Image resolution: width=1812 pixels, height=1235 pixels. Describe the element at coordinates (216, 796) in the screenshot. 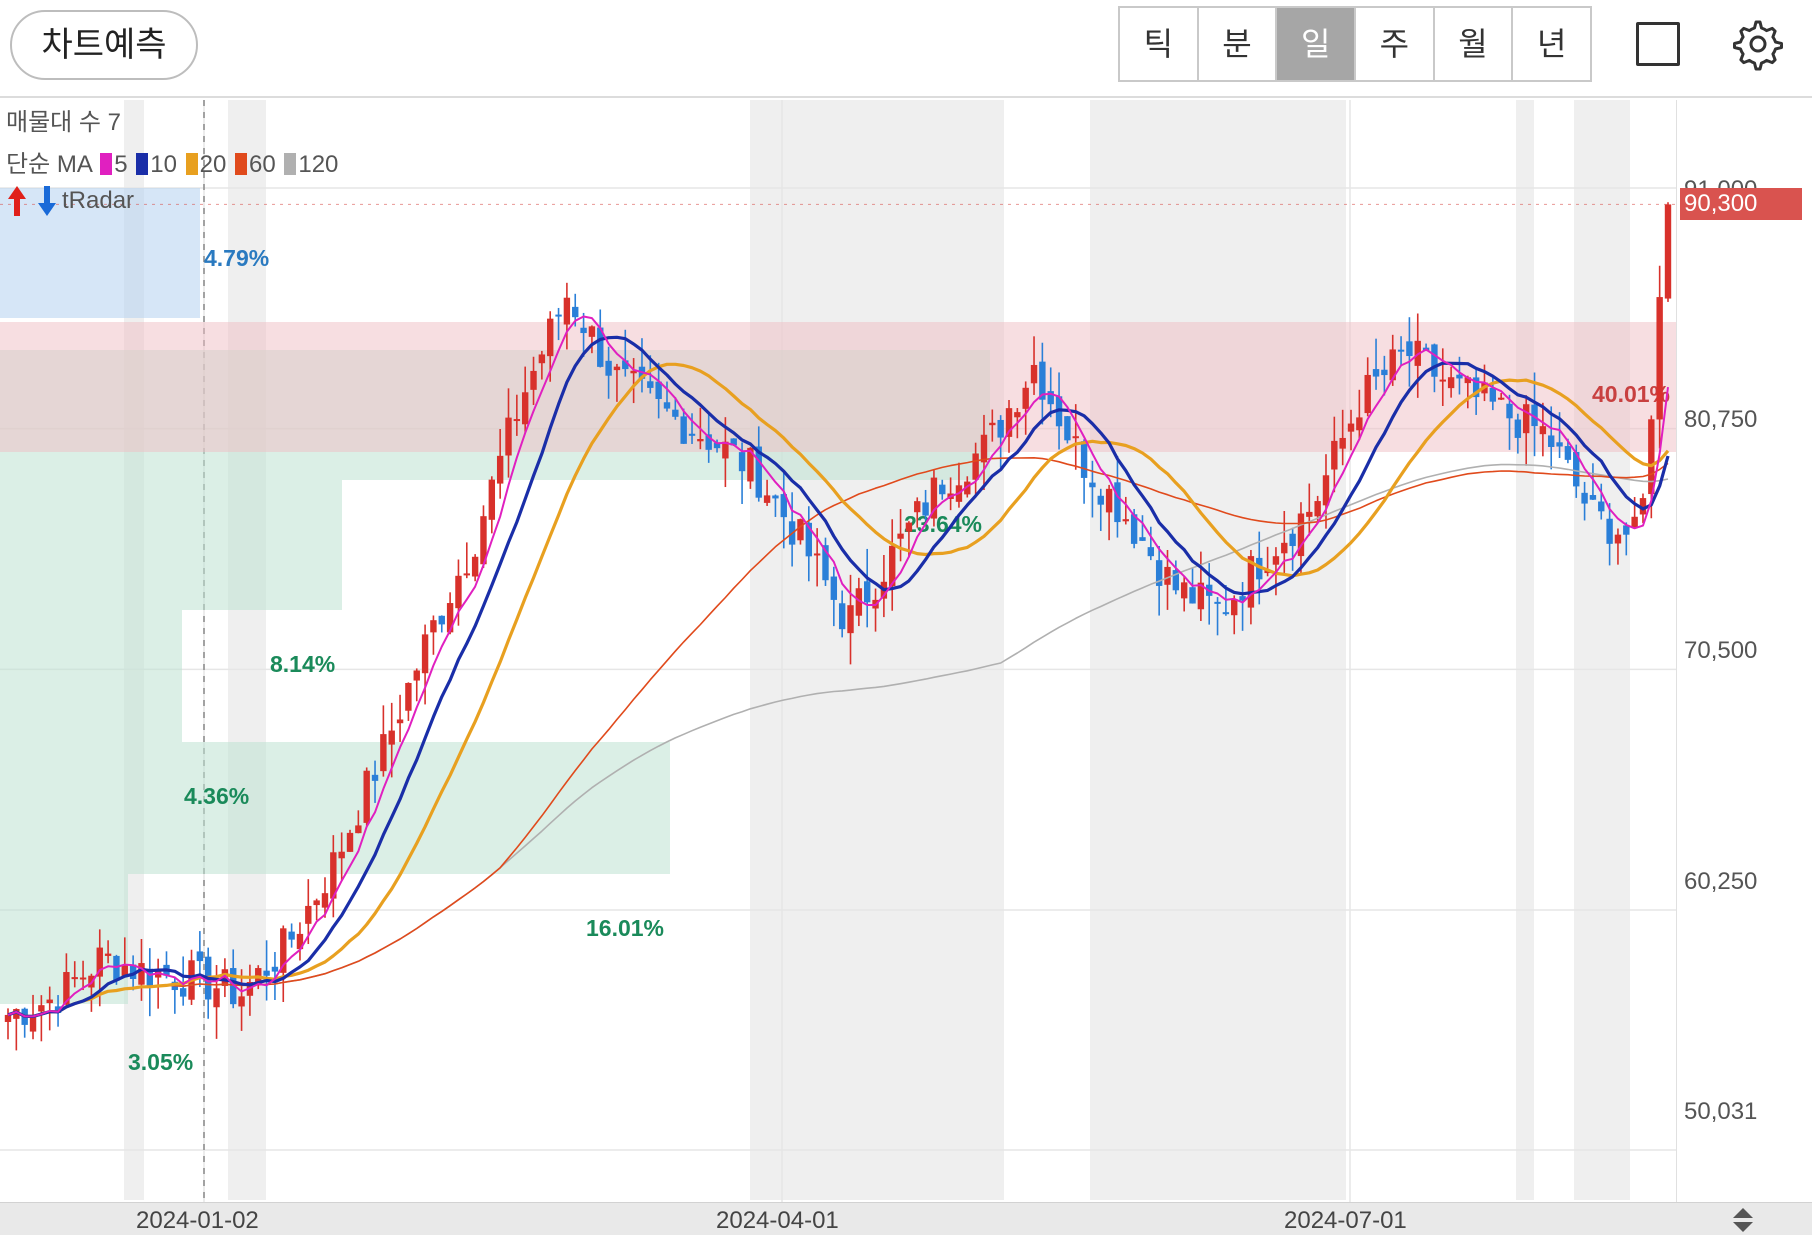

I see `volume-profile-label-2: 4.36%` at that location.